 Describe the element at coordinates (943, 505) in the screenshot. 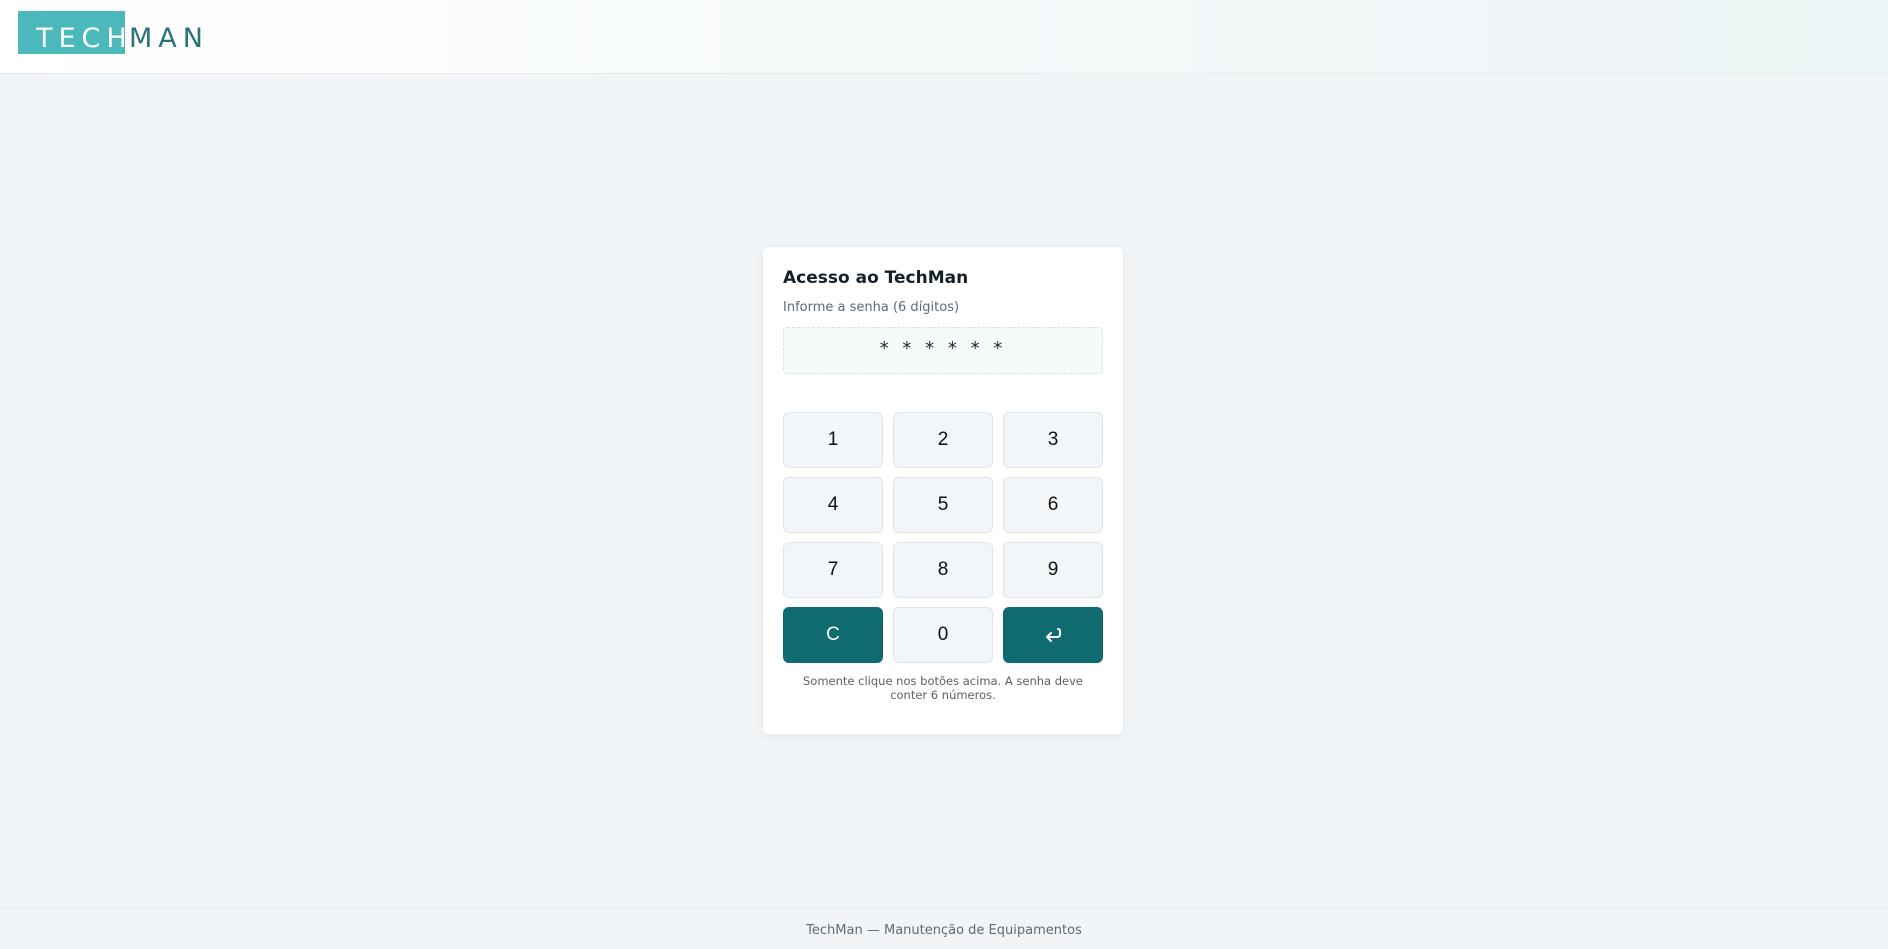

I see `key-5-button: 5` at that location.